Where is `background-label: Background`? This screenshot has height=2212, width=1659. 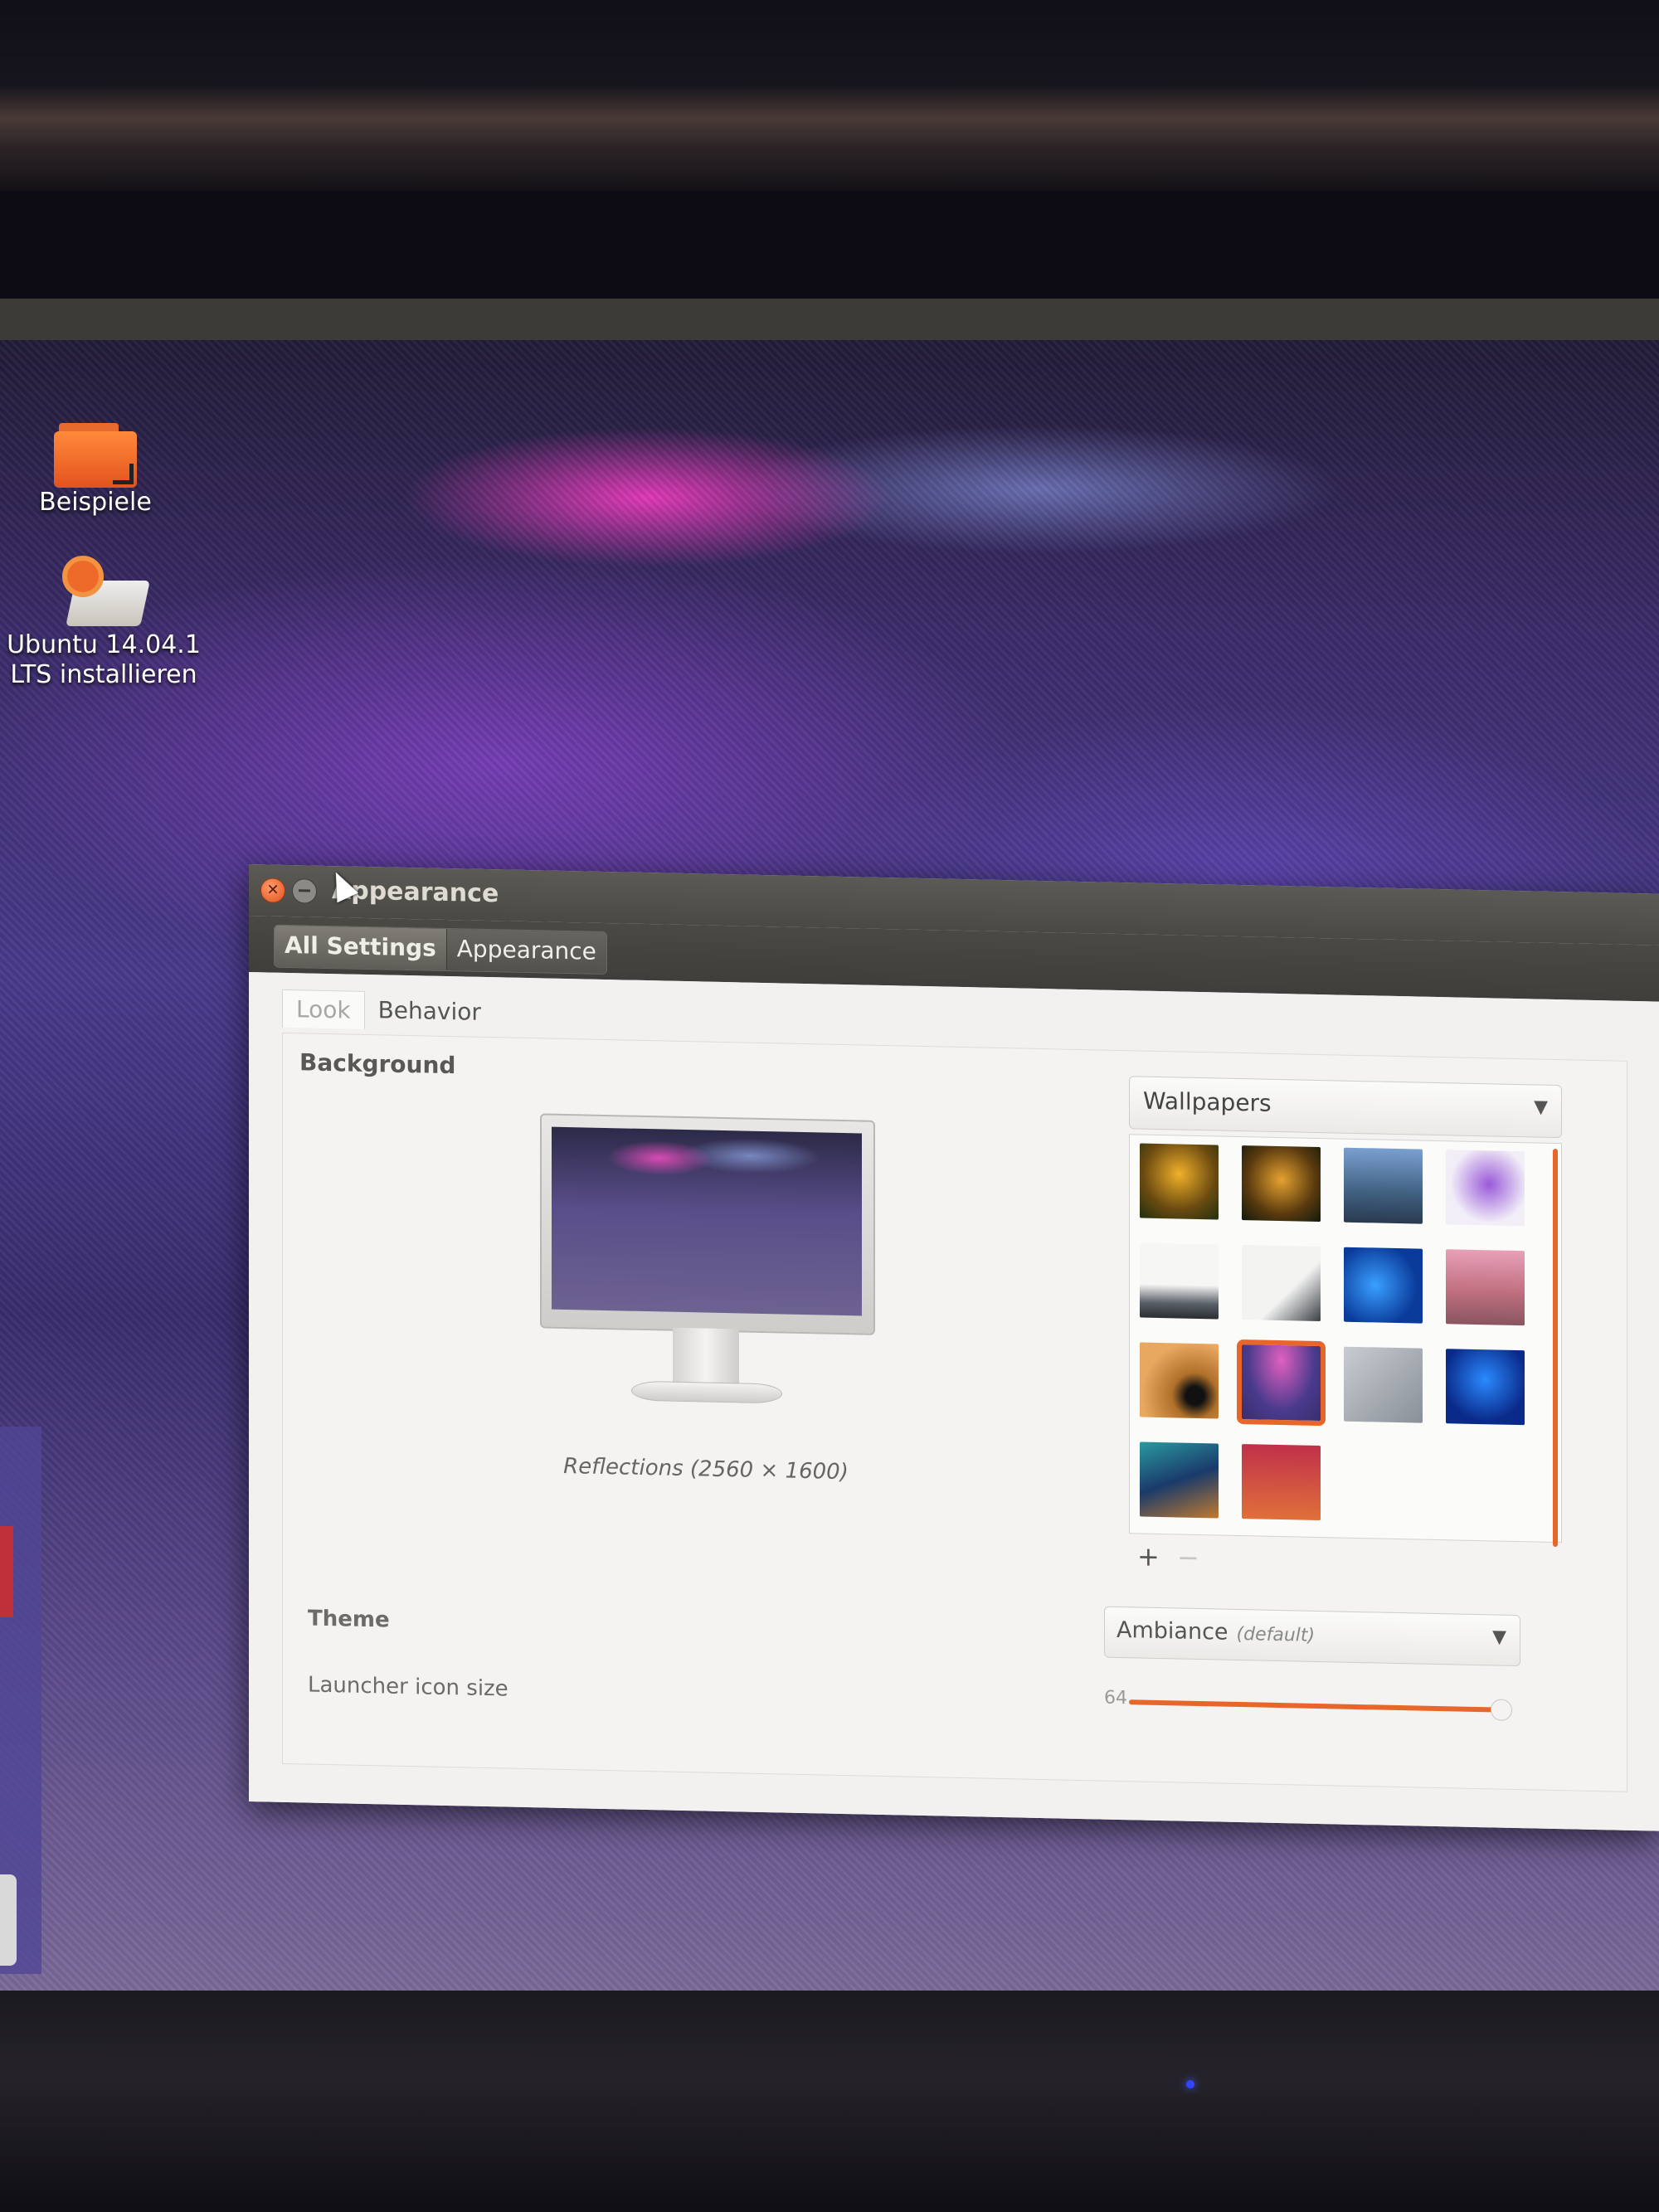 background-label: Background is located at coordinates (377, 1064).